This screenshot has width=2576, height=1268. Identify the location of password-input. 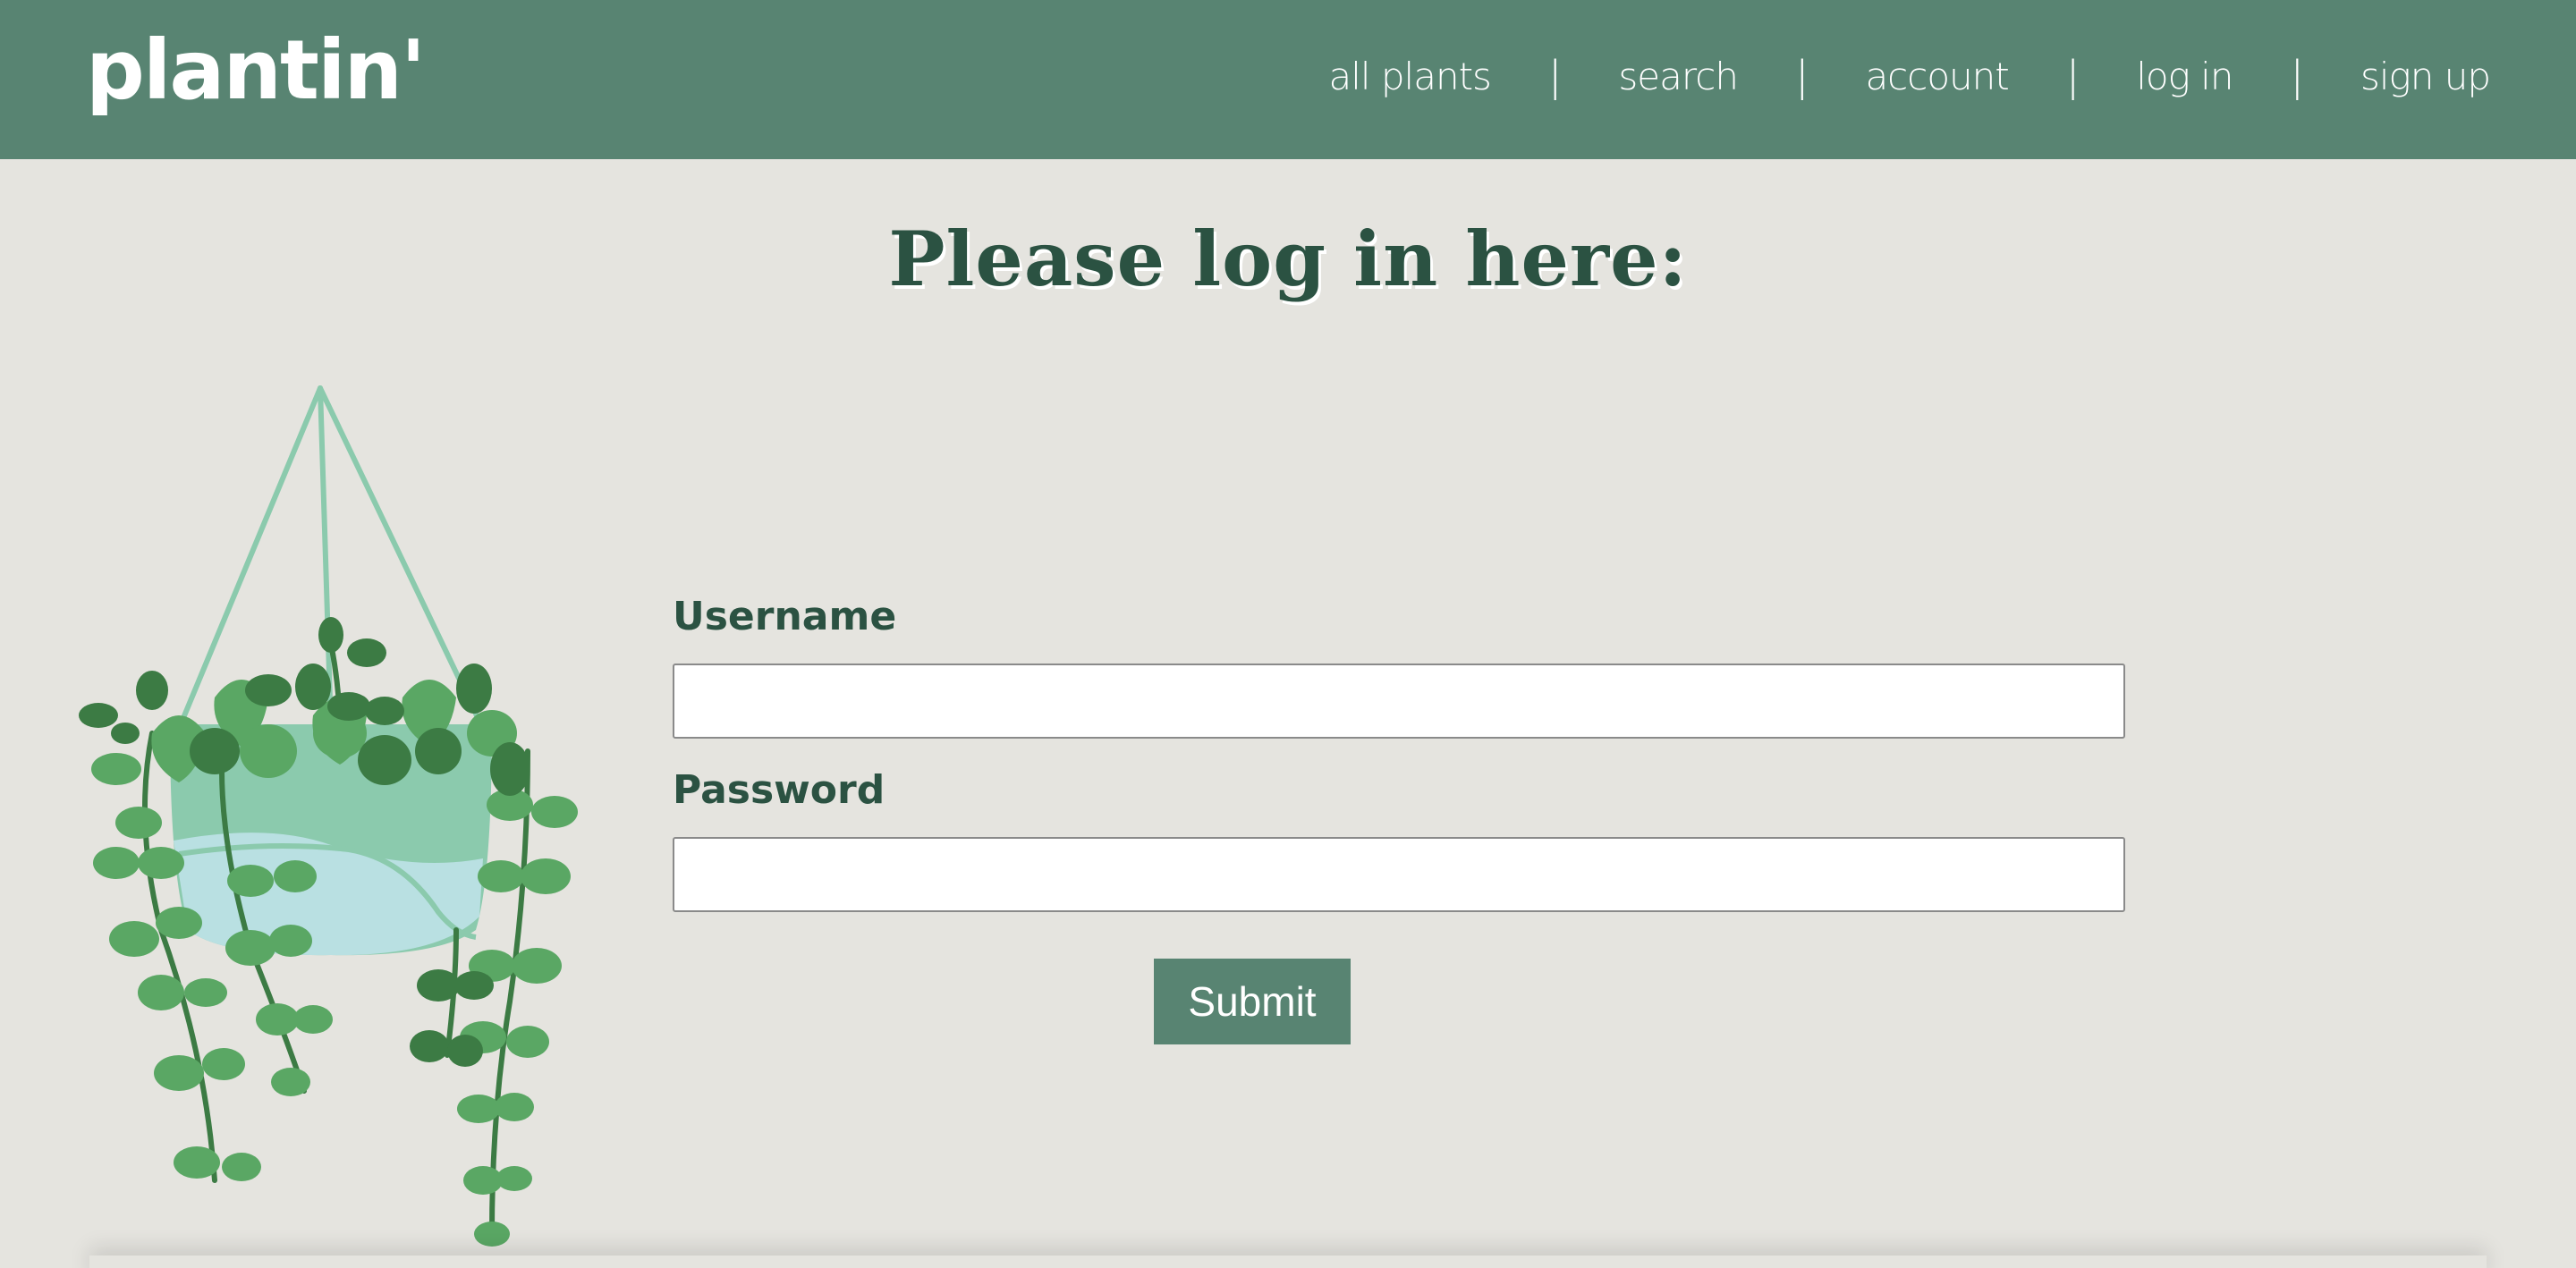
(1399, 874).